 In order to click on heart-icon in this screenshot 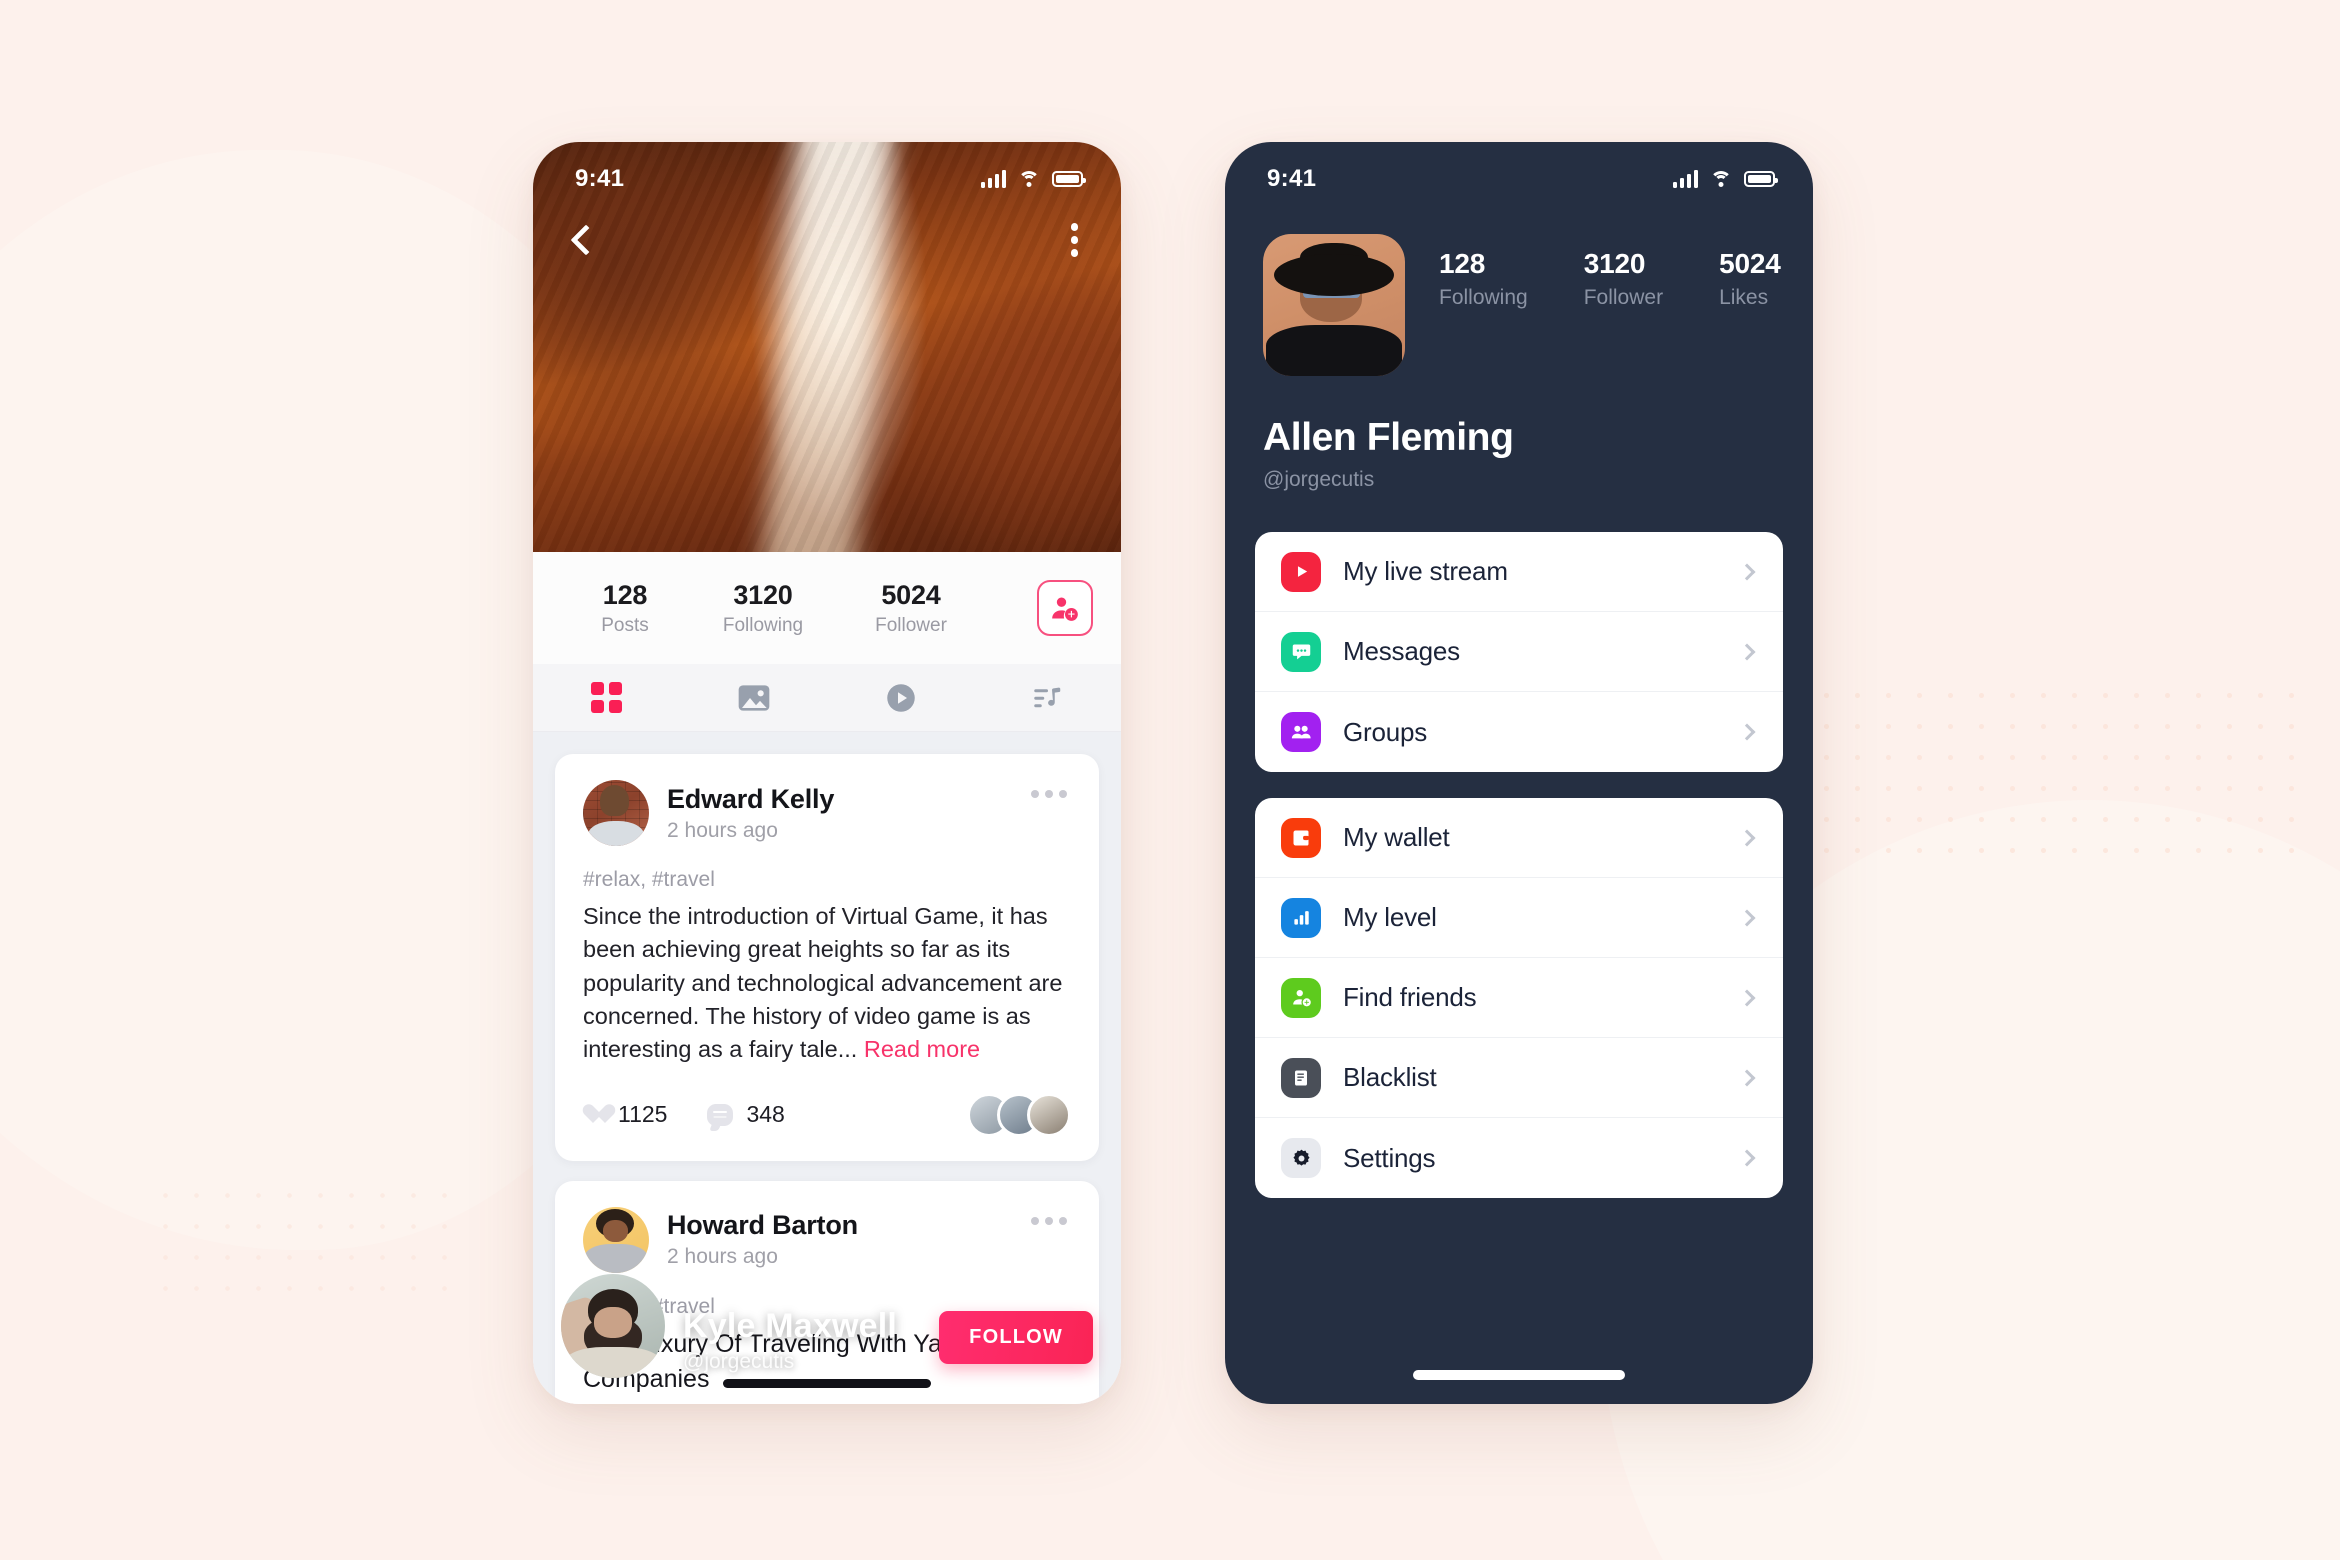, I will do `click(594, 1115)`.